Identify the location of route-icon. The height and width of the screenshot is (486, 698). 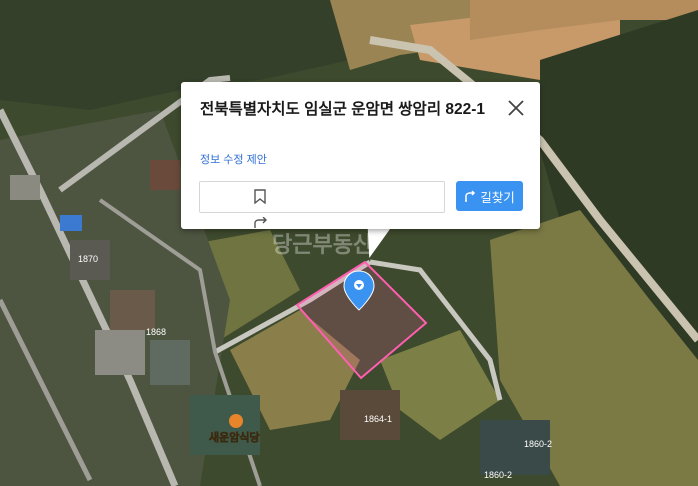
(470, 196).